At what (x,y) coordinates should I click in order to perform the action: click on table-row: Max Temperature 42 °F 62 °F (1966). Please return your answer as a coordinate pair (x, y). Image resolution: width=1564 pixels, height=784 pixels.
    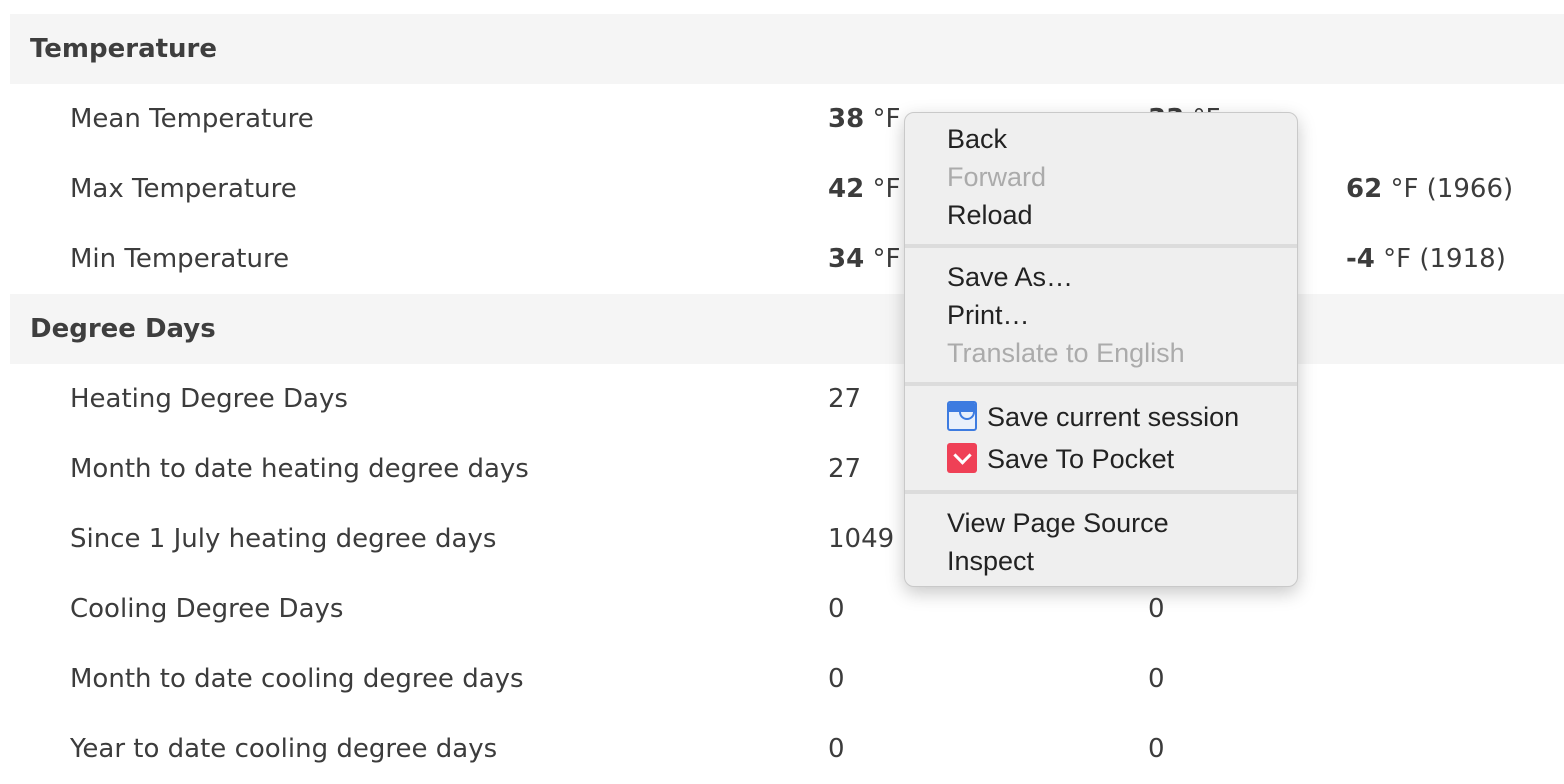
    Looking at the image, I should click on (782, 189).